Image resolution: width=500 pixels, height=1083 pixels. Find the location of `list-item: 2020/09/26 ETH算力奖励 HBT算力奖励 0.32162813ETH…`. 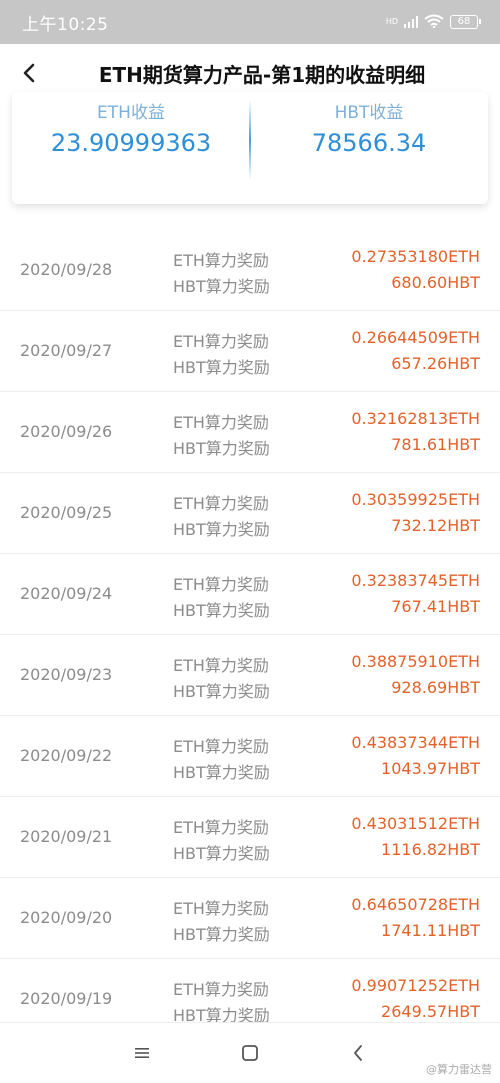

list-item: 2020/09/26 ETH算力奖励 HBT算力奖励 0.32162813ETH… is located at coordinates (250, 432).